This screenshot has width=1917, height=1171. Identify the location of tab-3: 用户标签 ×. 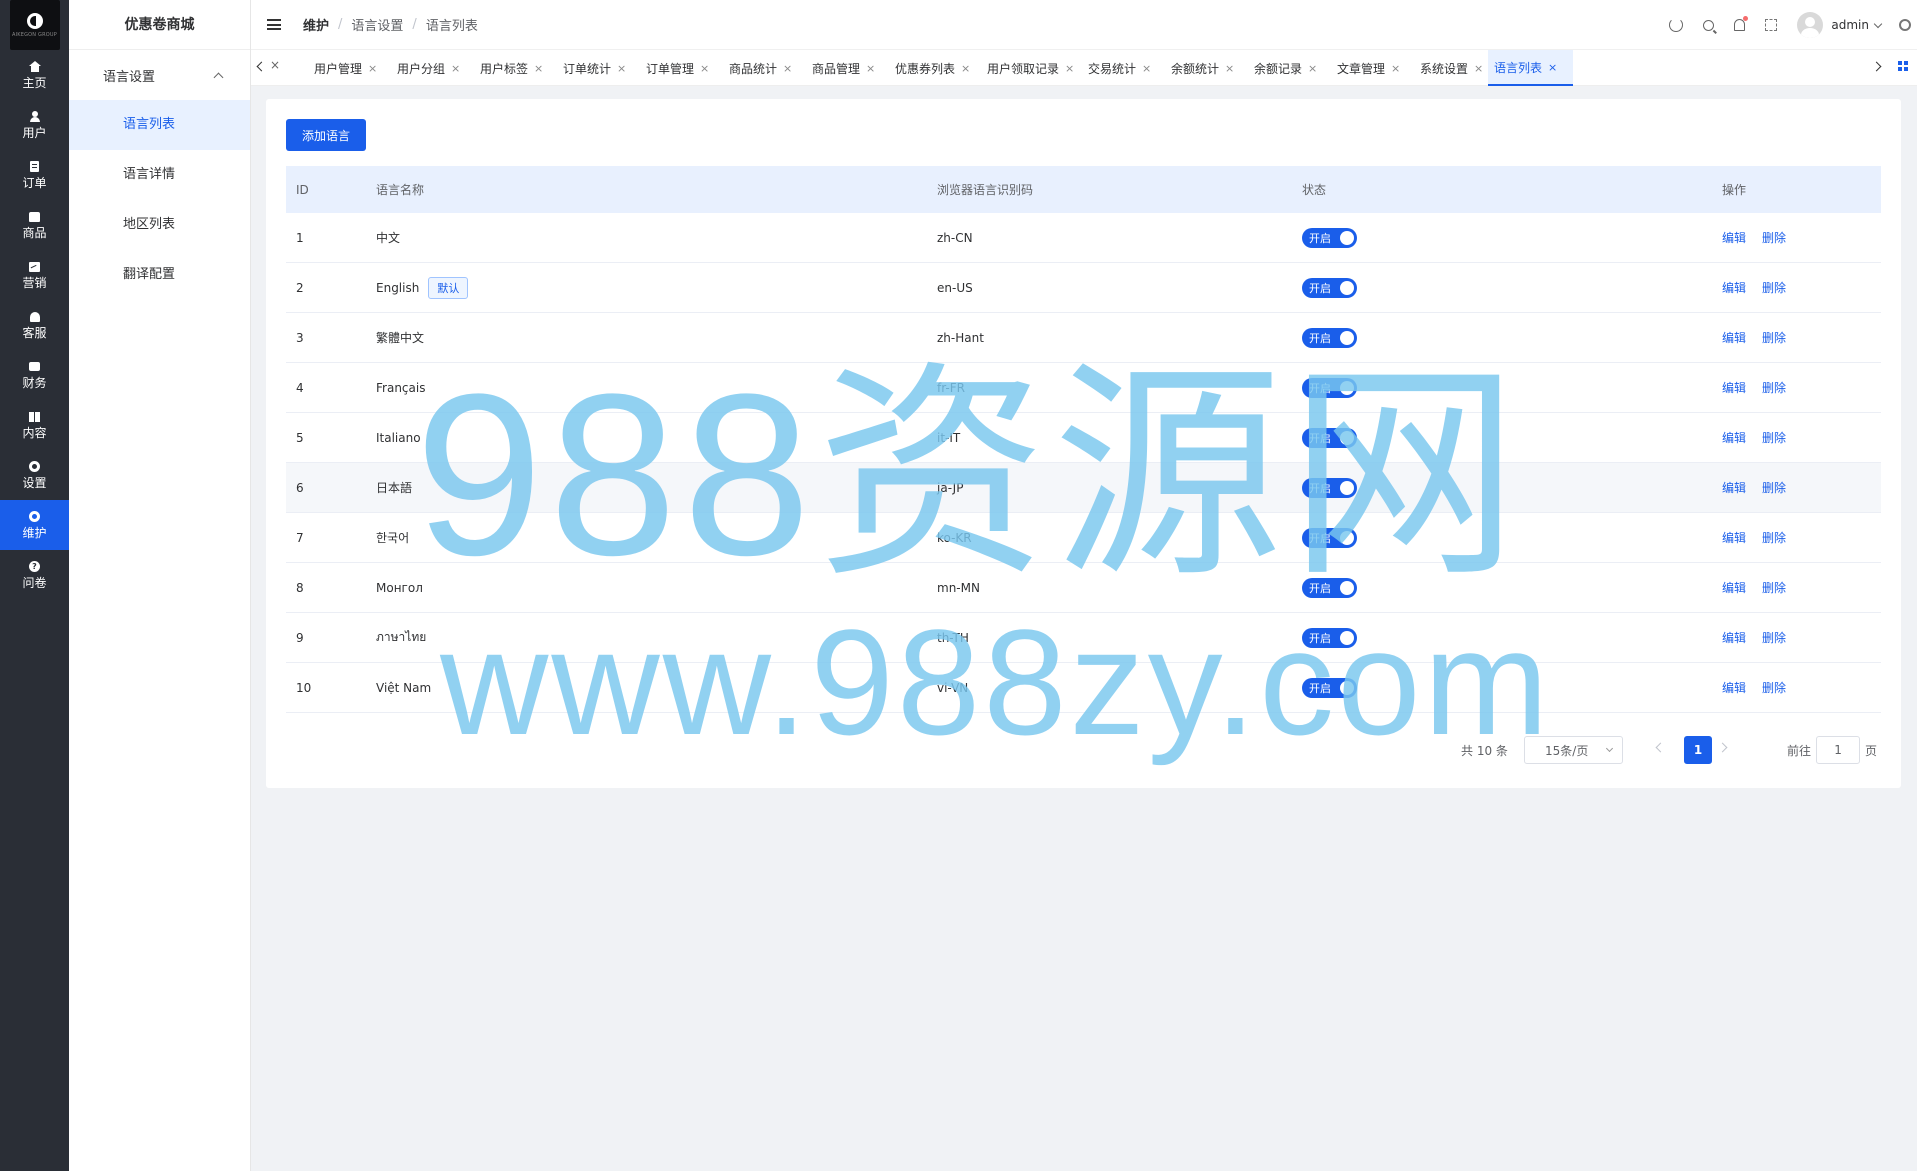
(508, 68).